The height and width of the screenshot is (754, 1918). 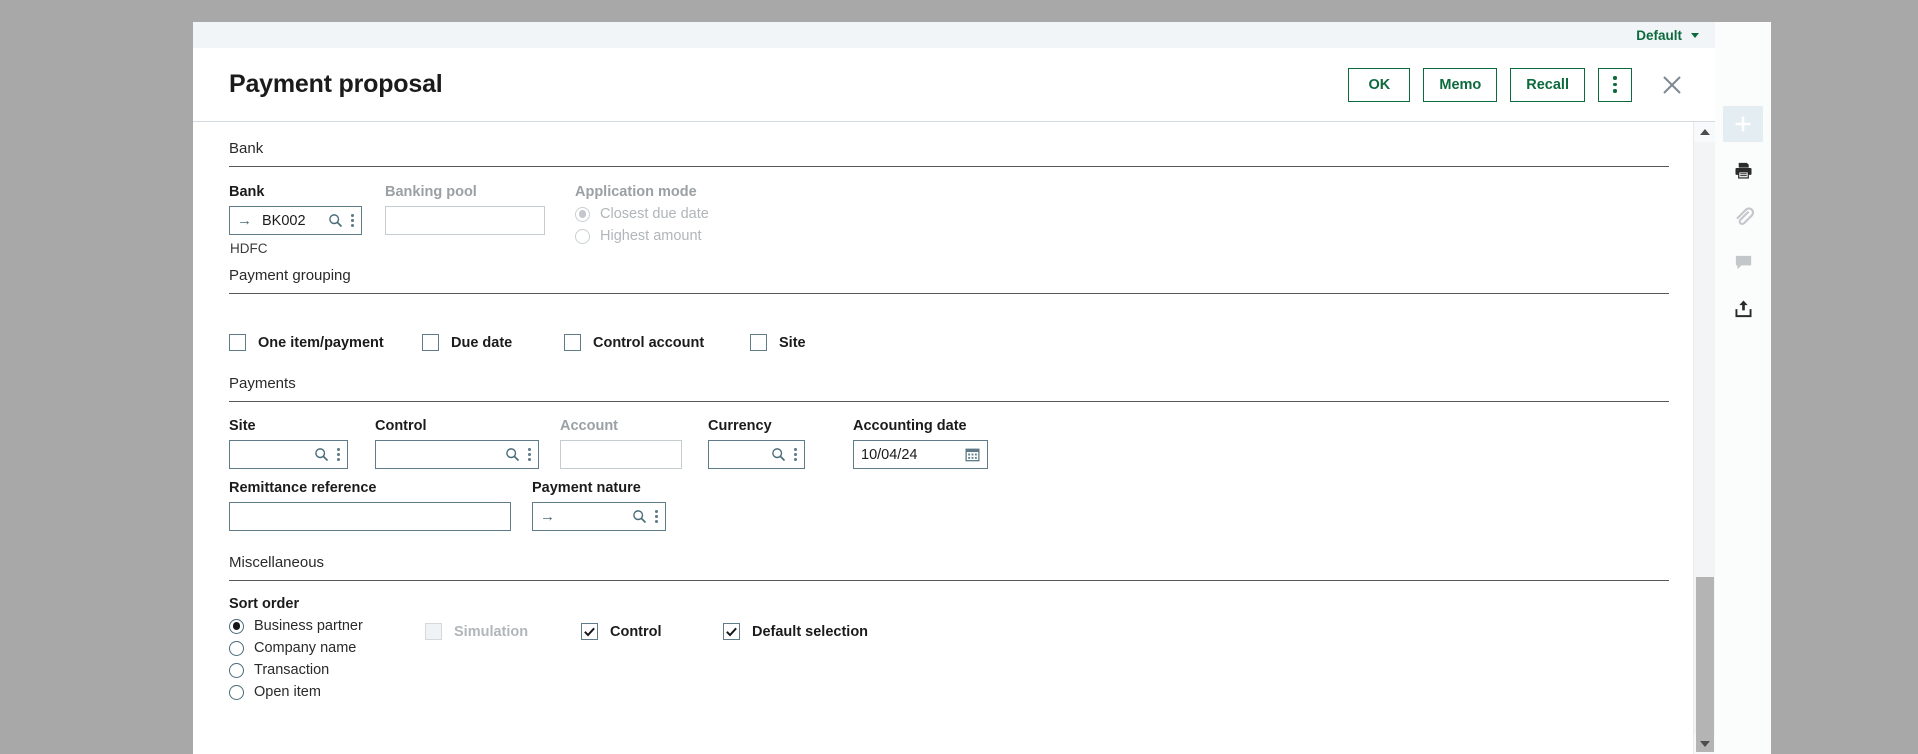 I want to click on bank-input-icons, so click(x=341, y=220).